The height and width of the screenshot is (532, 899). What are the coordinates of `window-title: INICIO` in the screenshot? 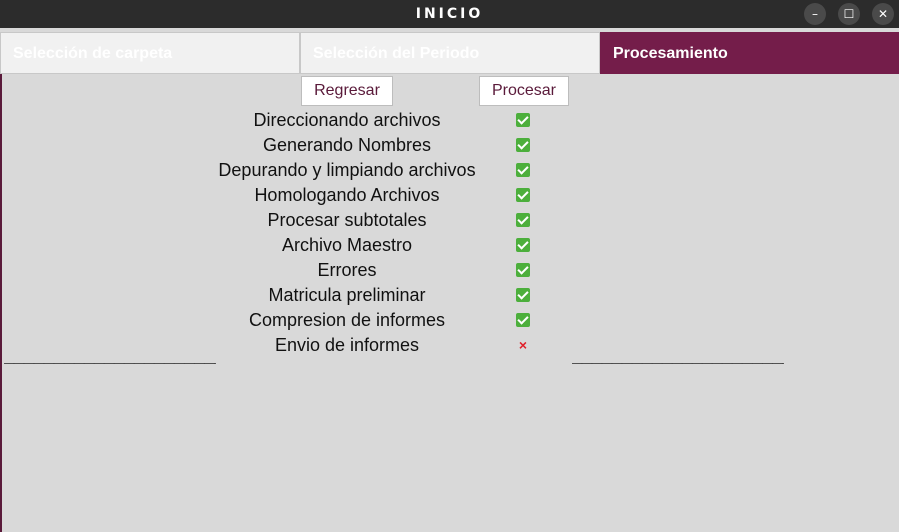 It's located at (449, 14).